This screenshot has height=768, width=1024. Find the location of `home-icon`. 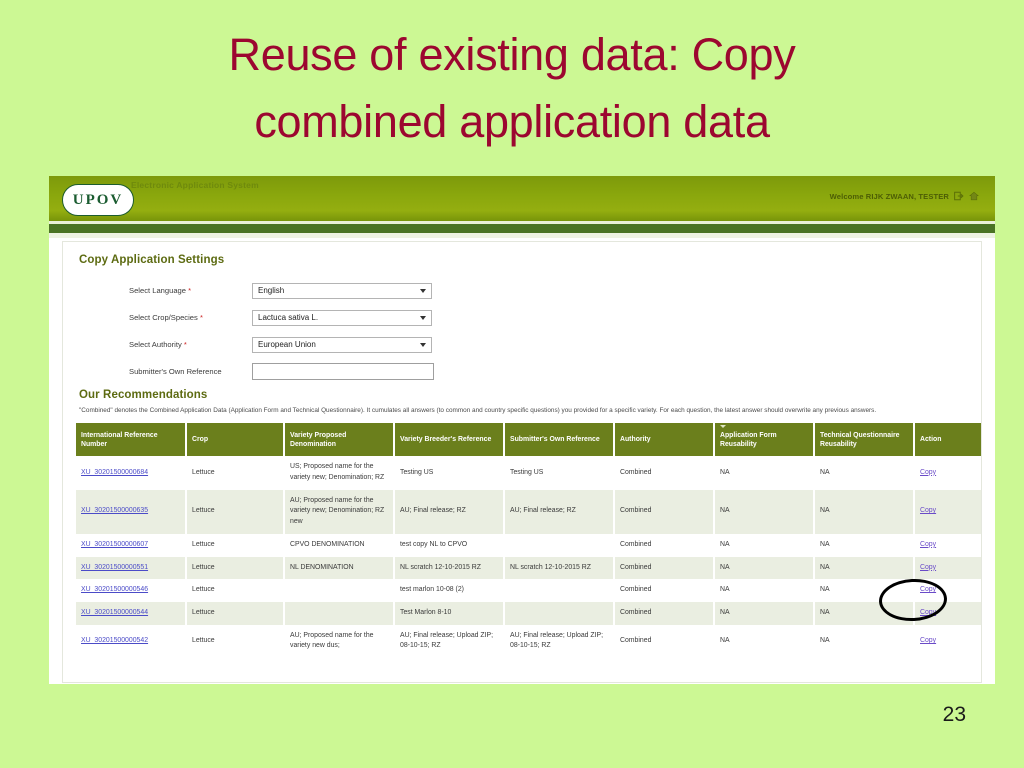

home-icon is located at coordinates (974, 196).